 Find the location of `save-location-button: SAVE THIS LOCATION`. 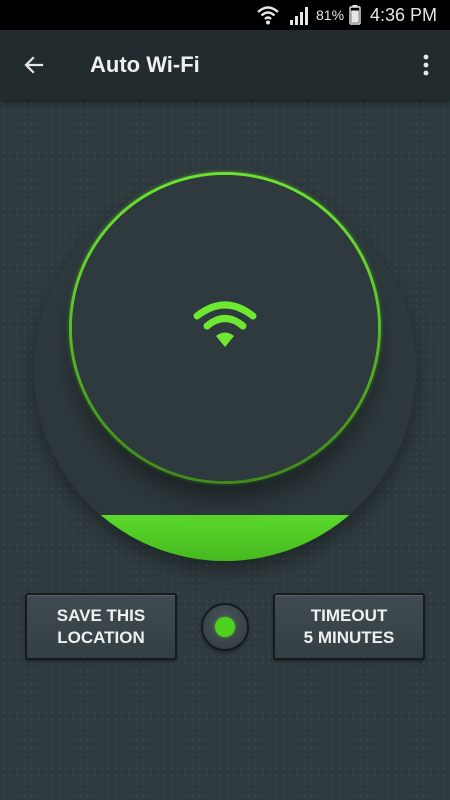

save-location-button: SAVE THIS LOCATION is located at coordinates (101, 626).